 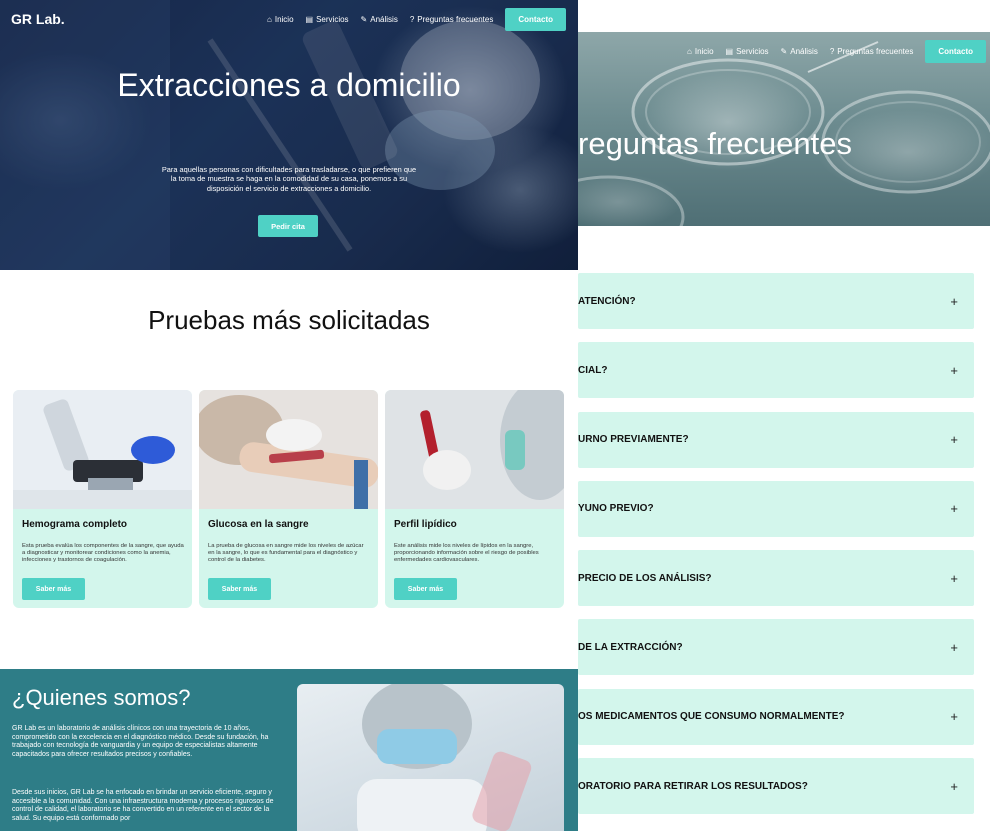 What do you see at coordinates (776, 647) in the screenshot?
I see `faq-item: DE LA EXTRACCIÓN? +` at bounding box center [776, 647].